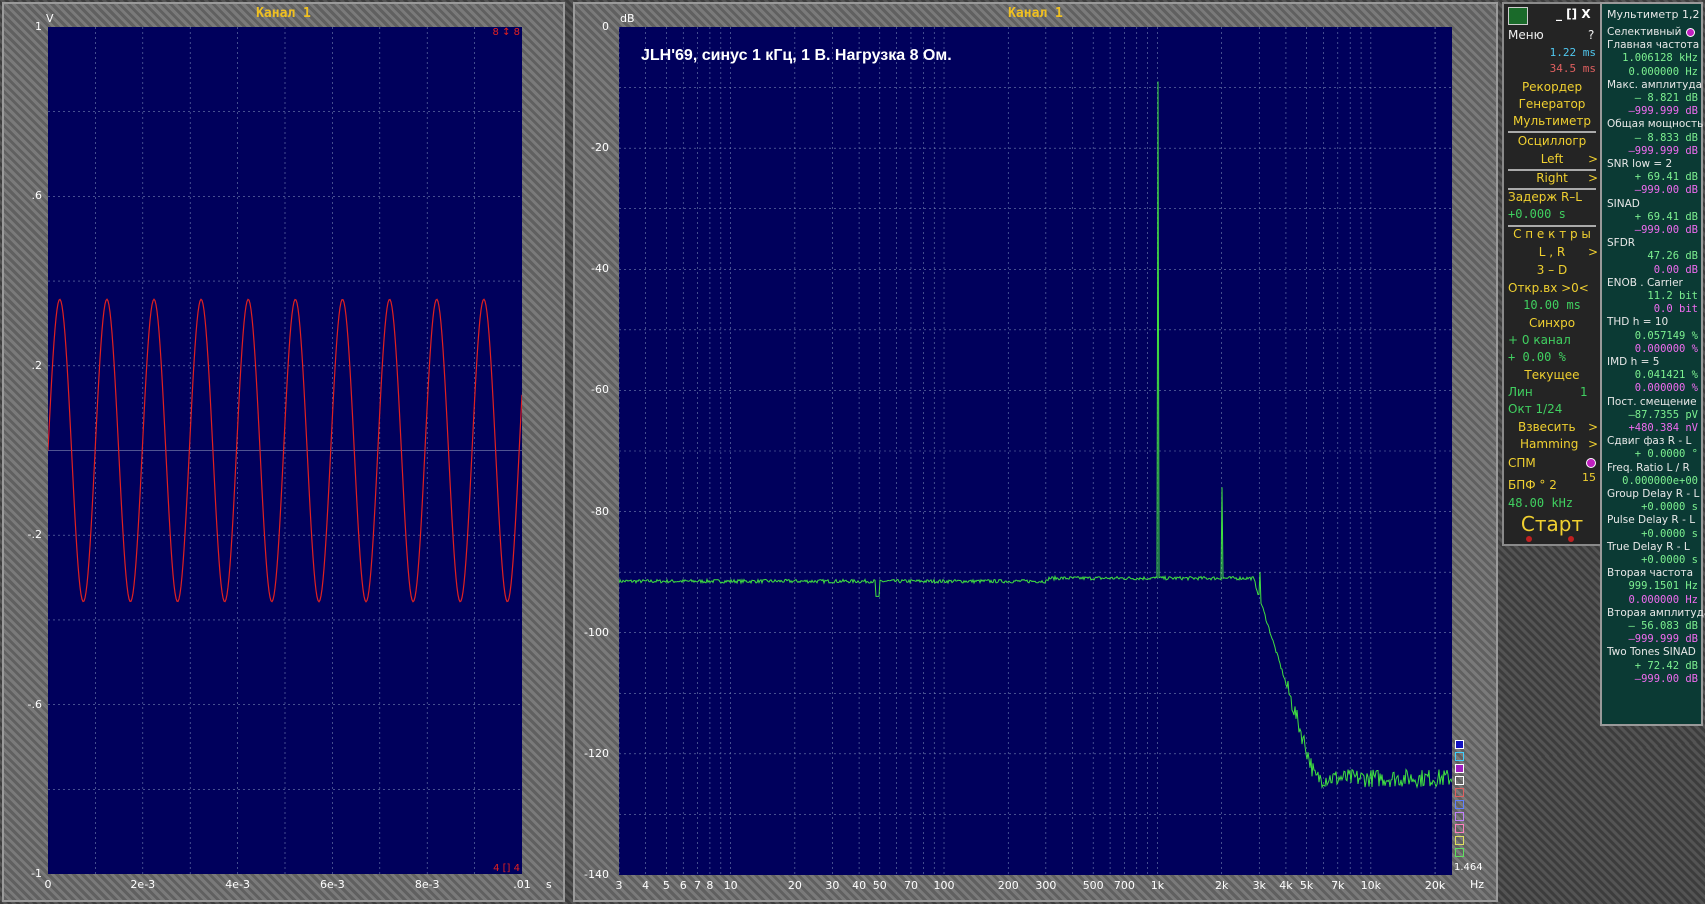  I want to click on spec-y-tick: -100, so click(596, 632).